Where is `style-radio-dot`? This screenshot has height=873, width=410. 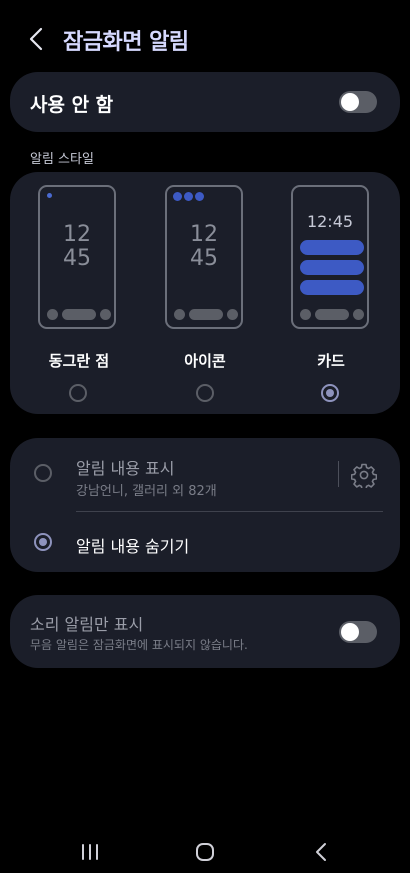 style-radio-dot is located at coordinates (78, 393).